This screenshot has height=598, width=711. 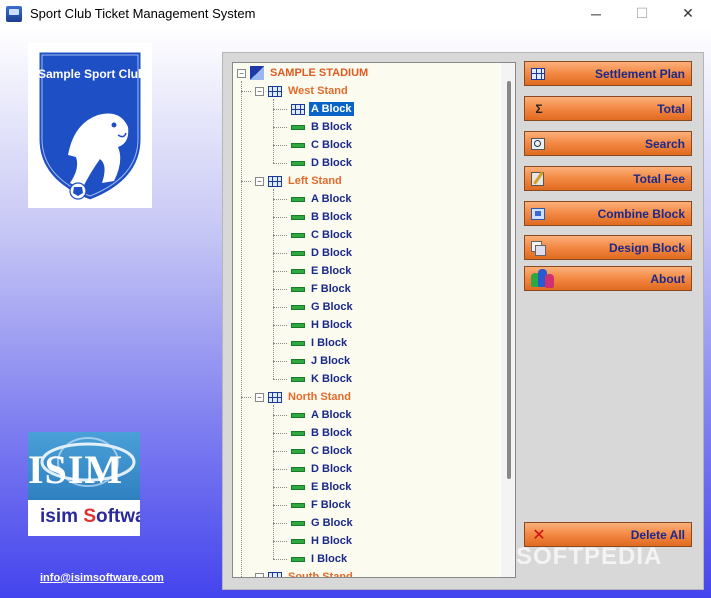 I want to click on design-block-button: Design Block, so click(x=608, y=247).